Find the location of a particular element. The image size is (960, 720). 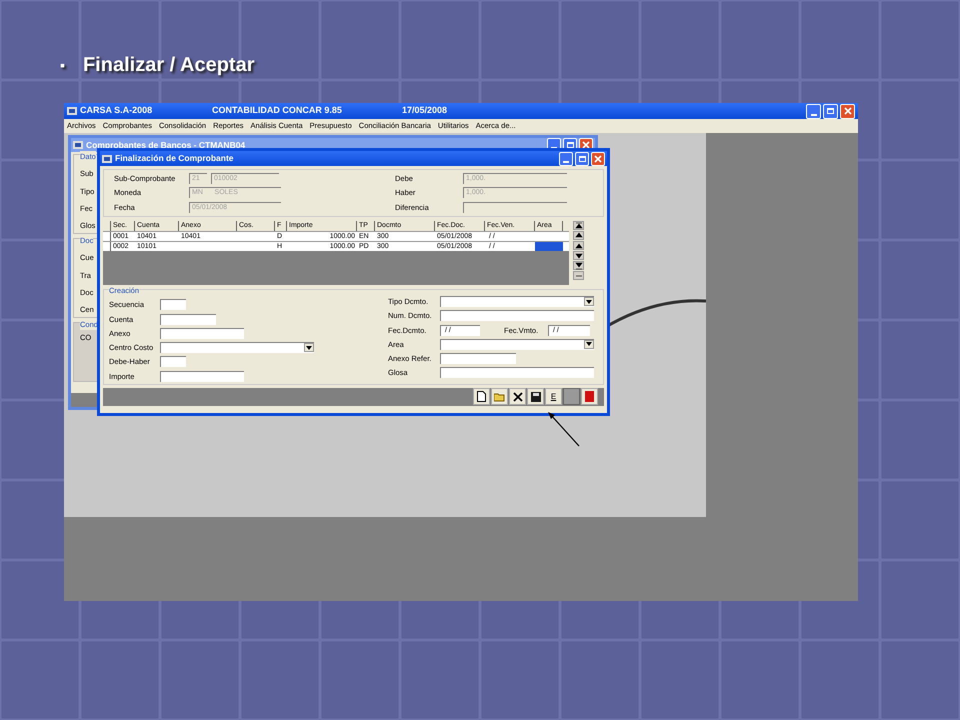

slide-title: Finalizar / Aceptar is located at coordinates (168, 65).